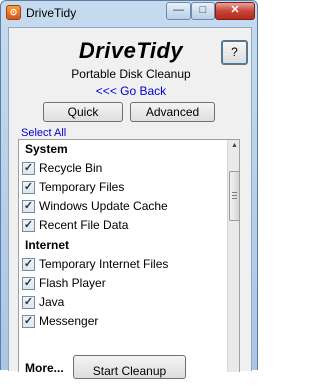 The height and width of the screenshot is (386, 320). Describe the element at coordinates (82, 187) in the screenshot. I see `item-label: Temporary Files` at that location.